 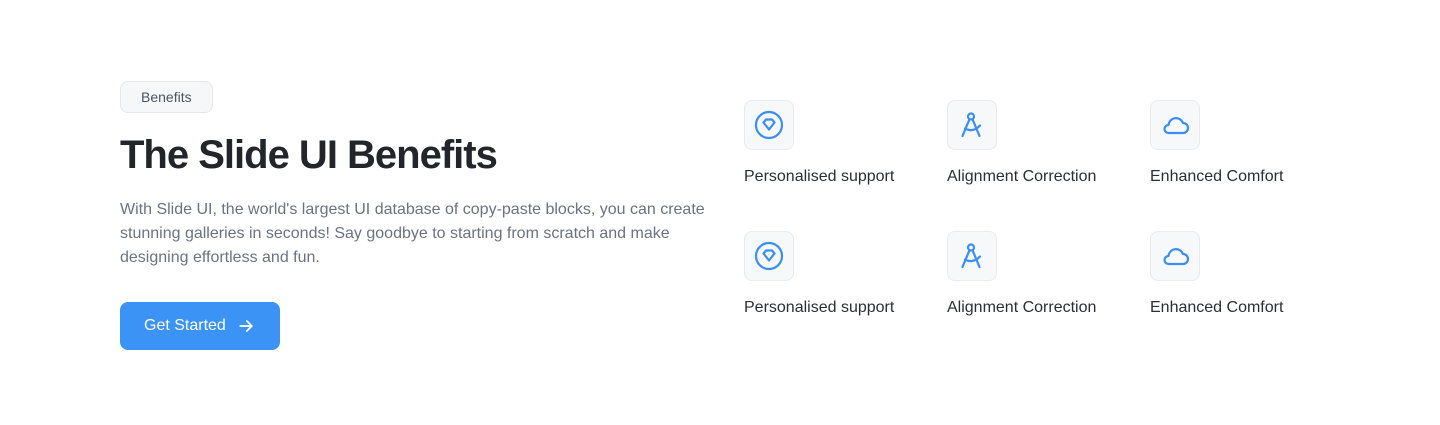 What do you see at coordinates (309, 155) in the screenshot?
I see `page-title: The Slide UI Benefits` at bounding box center [309, 155].